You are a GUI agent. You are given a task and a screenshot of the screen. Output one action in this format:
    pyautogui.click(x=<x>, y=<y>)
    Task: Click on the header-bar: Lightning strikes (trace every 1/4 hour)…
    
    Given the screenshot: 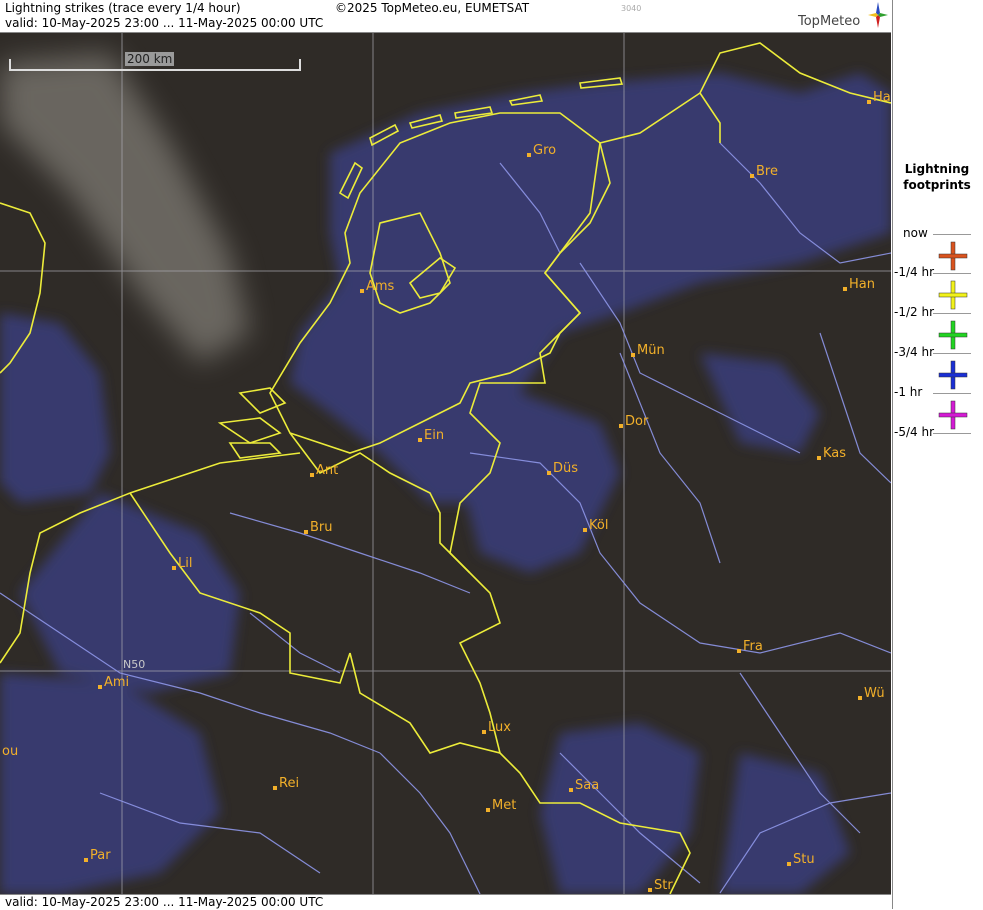 What is the action you would take?
    pyautogui.click(x=445, y=16)
    